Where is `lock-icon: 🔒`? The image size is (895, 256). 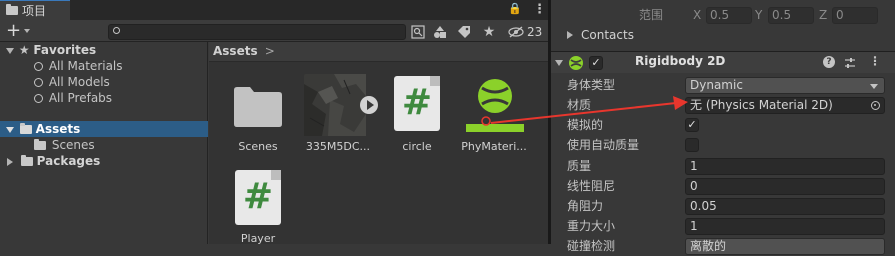 lock-icon: 🔒 is located at coordinates (515, 8).